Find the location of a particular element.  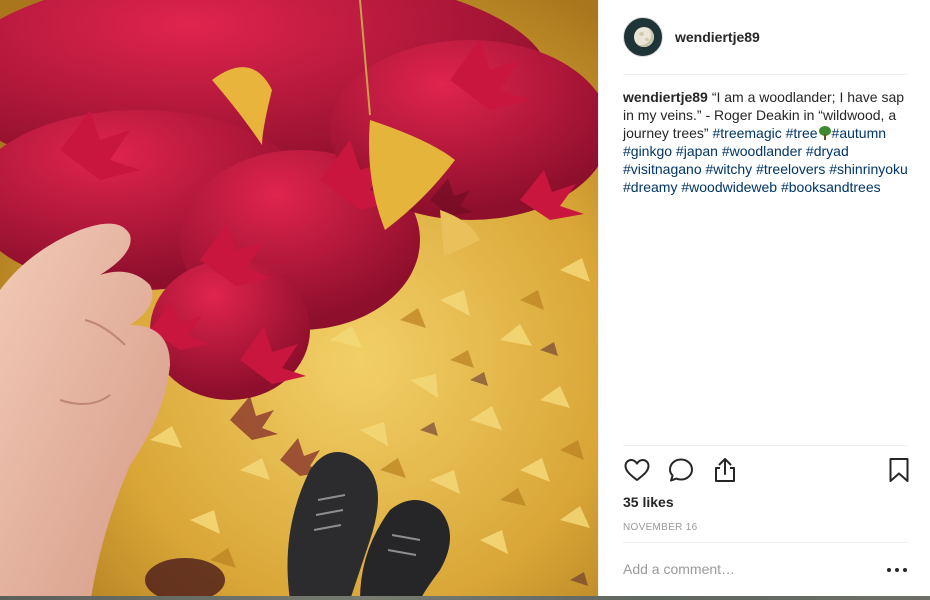

like-count: 35 likes is located at coordinates (648, 502).